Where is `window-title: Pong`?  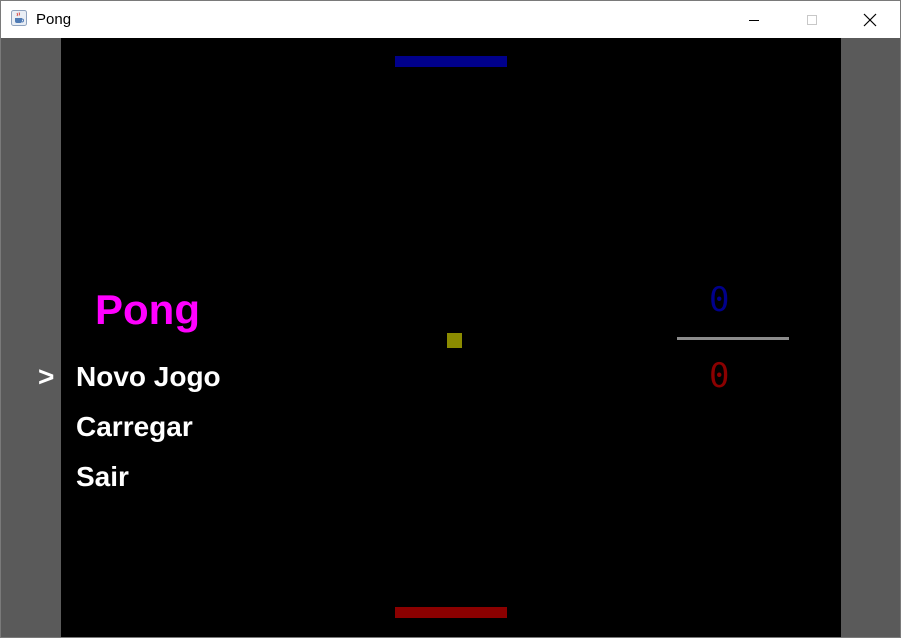
window-title: Pong is located at coordinates (54, 19).